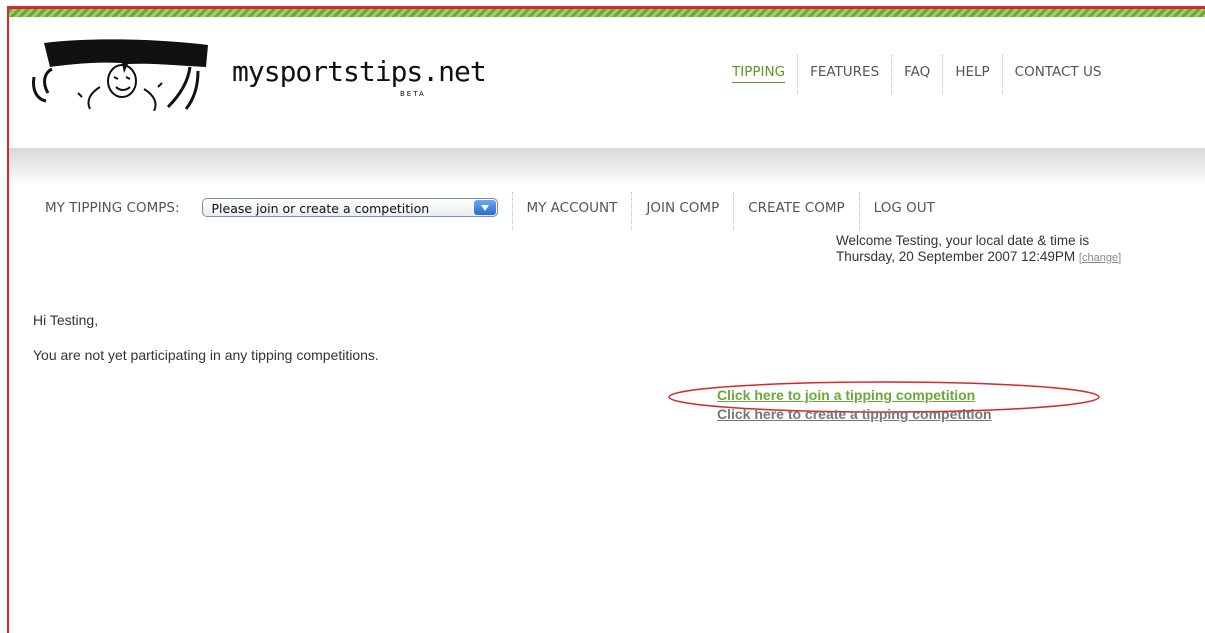 This screenshot has width=1205, height=633. Describe the element at coordinates (112, 208) in the screenshot. I see `my-tipping-comps-label: MY TIPPING COMPS:` at that location.